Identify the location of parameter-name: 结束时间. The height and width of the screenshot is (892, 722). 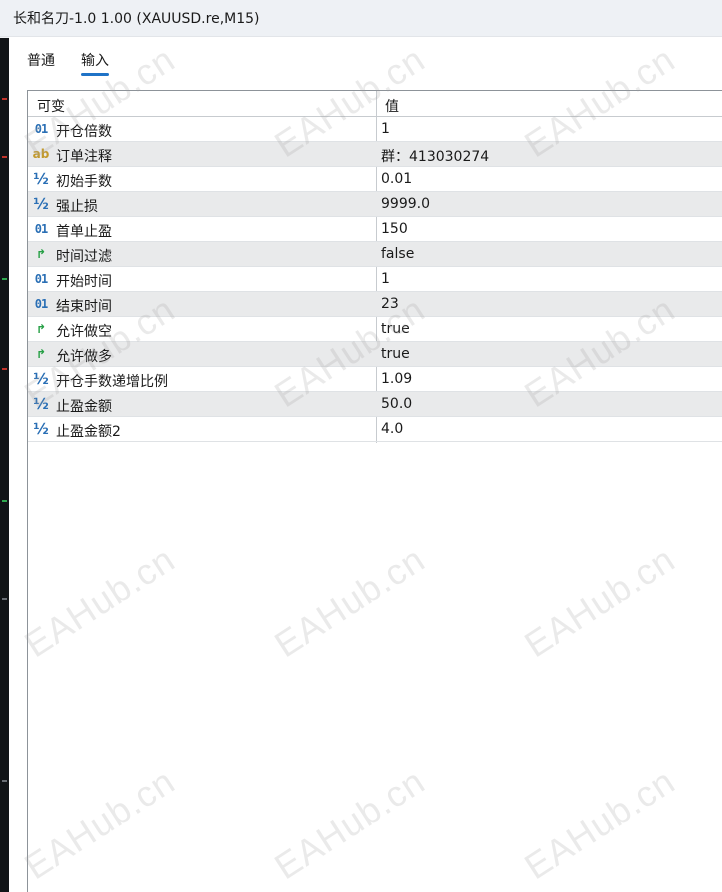
(84, 307).